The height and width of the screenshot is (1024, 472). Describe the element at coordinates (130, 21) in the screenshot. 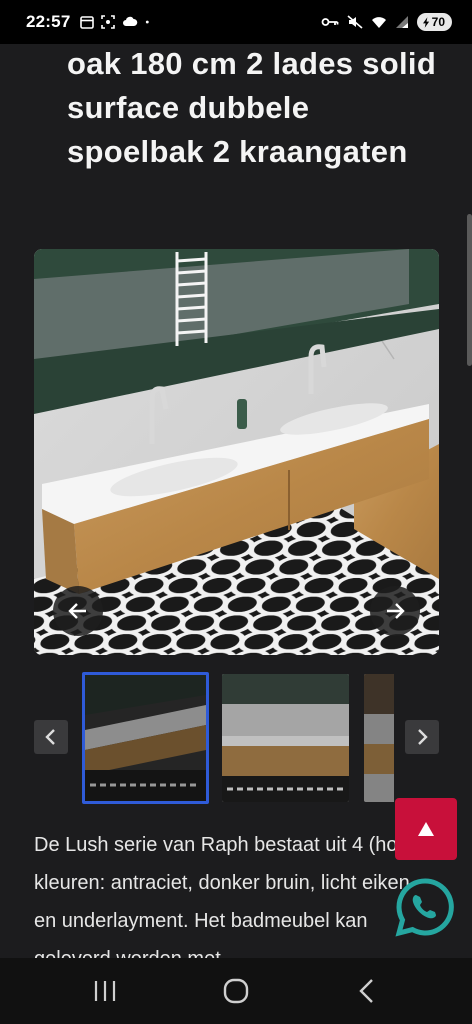

I see `cloud-icon` at that location.